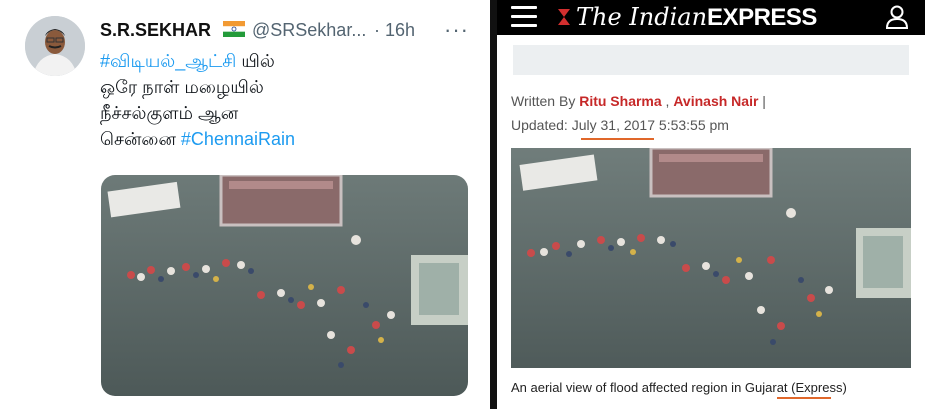 This screenshot has height=409, width=925. I want to click on tweet-time: · 16h, so click(394, 30).